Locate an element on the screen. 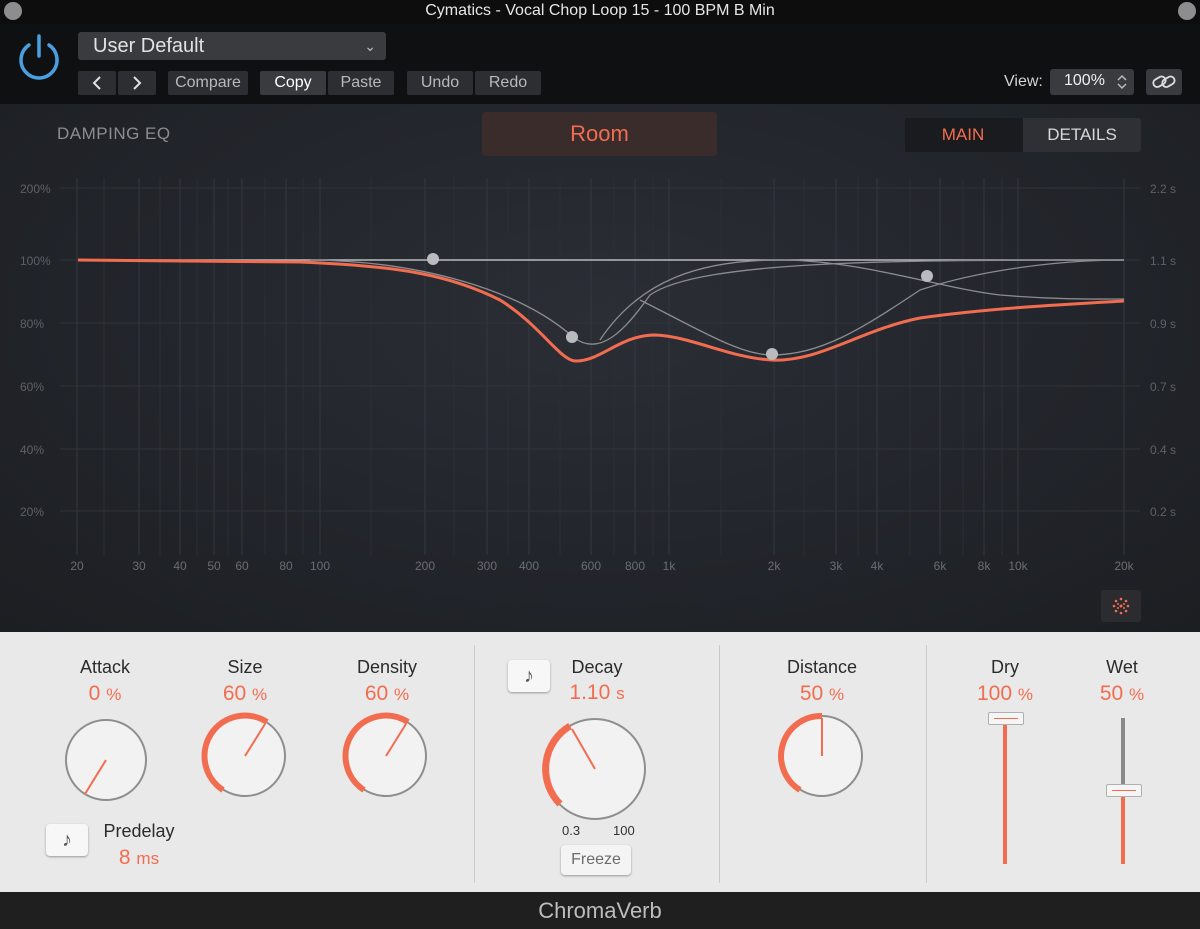 This screenshot has height=929, width=1200. wet-fader is located at coordinates (1124, 791).